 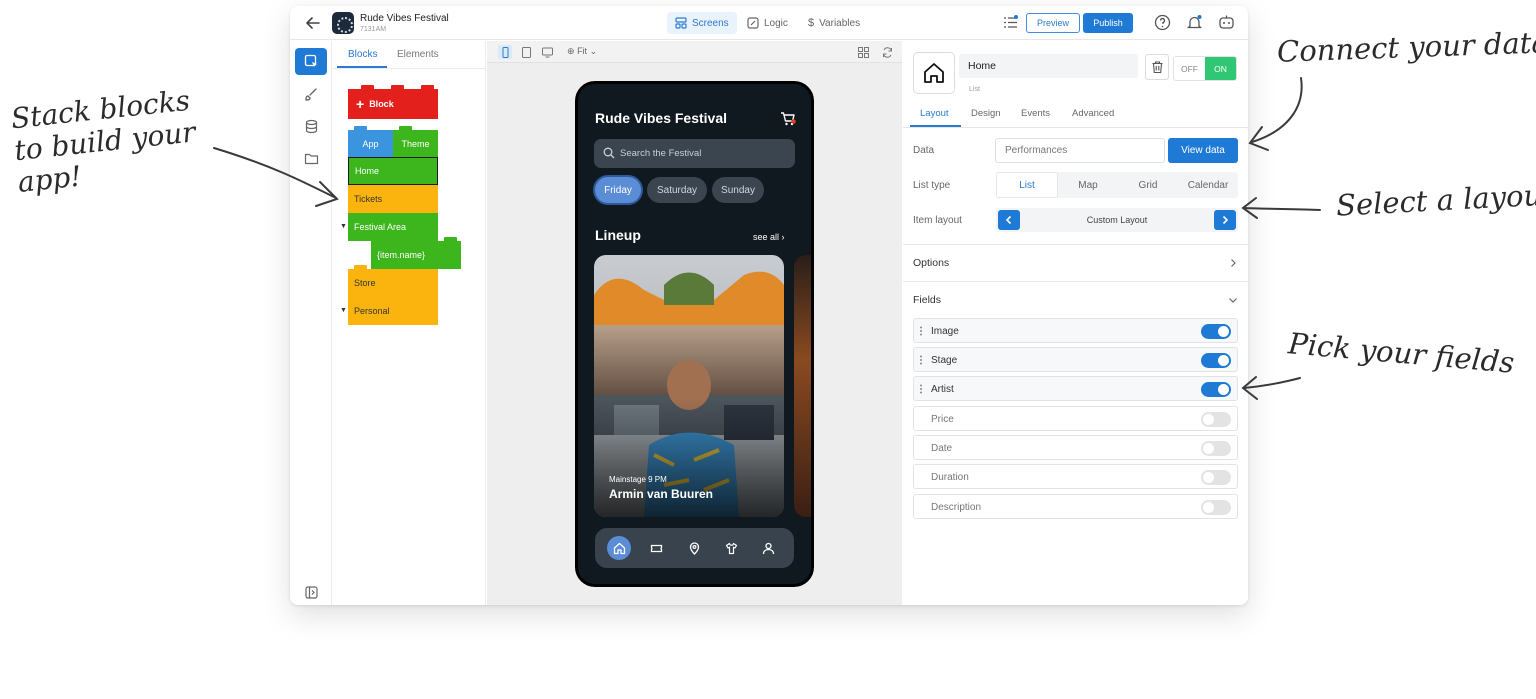 I want to click on tab-advanced: Advanced, so click(x=1093, y=113).